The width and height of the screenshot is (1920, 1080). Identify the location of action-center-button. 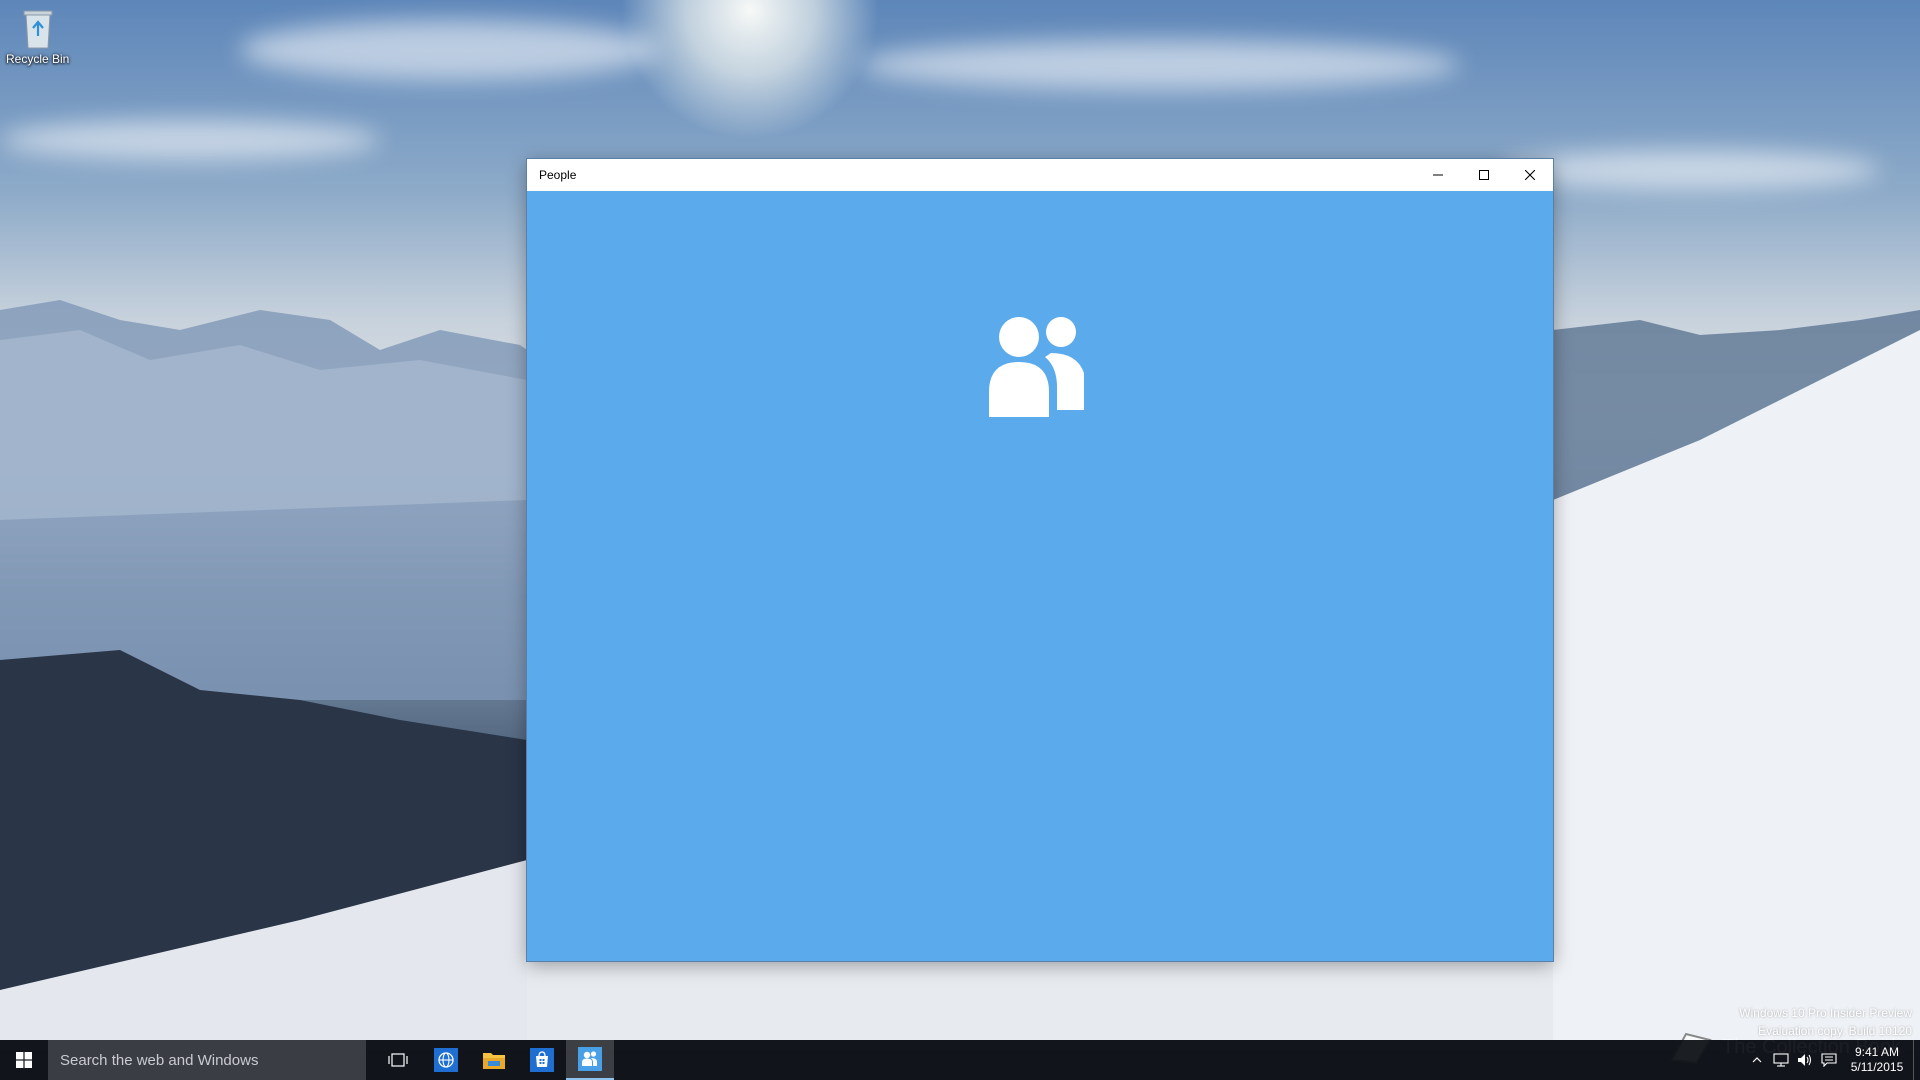
(1829, 1060).